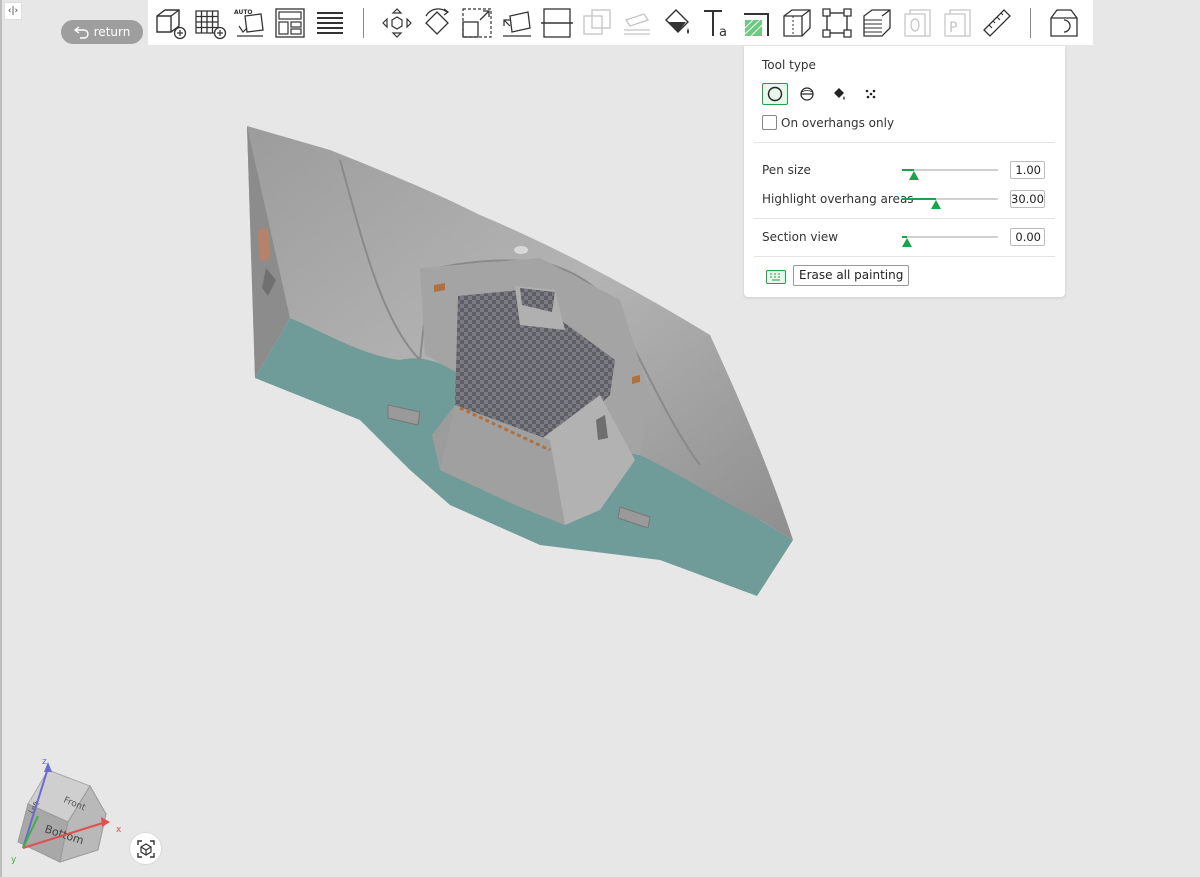 The height and width of the screenshot is (877, 1200). I want to click on on-overhangs-row: On overhangs only, so click(828, 122).